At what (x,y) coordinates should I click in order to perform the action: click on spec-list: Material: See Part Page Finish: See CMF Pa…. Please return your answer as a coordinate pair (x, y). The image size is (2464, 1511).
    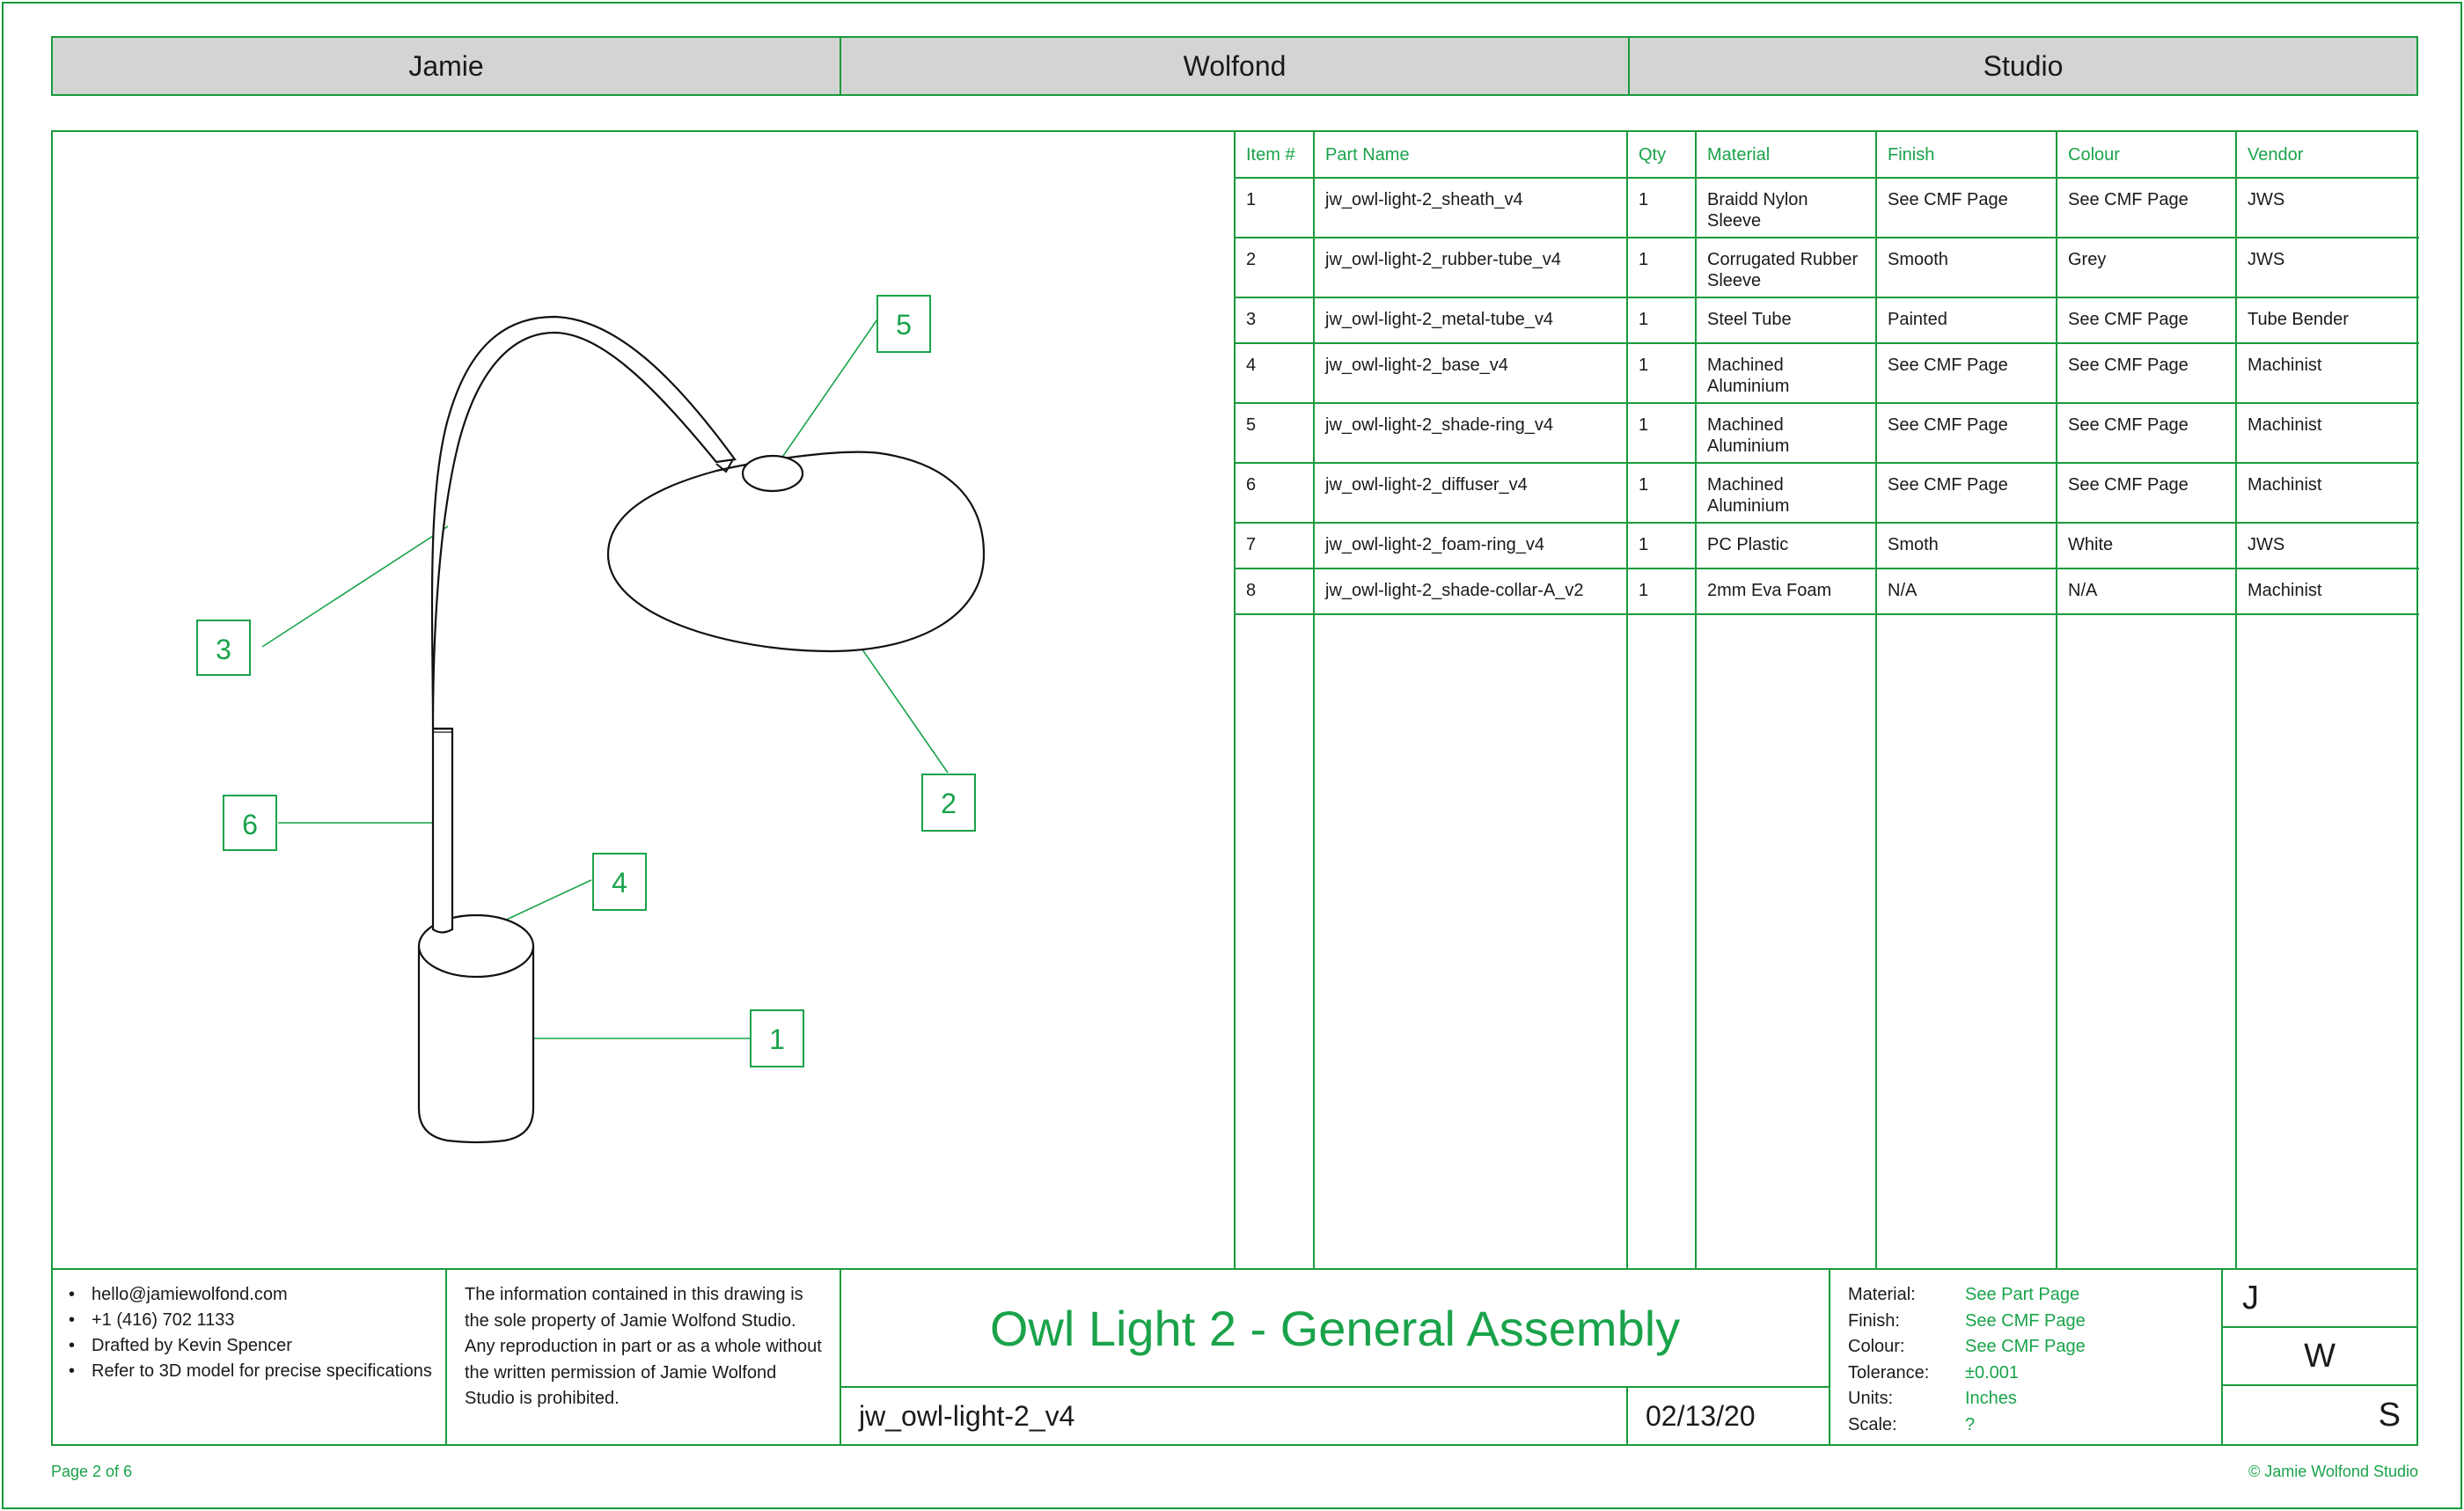
    Looking at the image, I should click on (2026, 1357).